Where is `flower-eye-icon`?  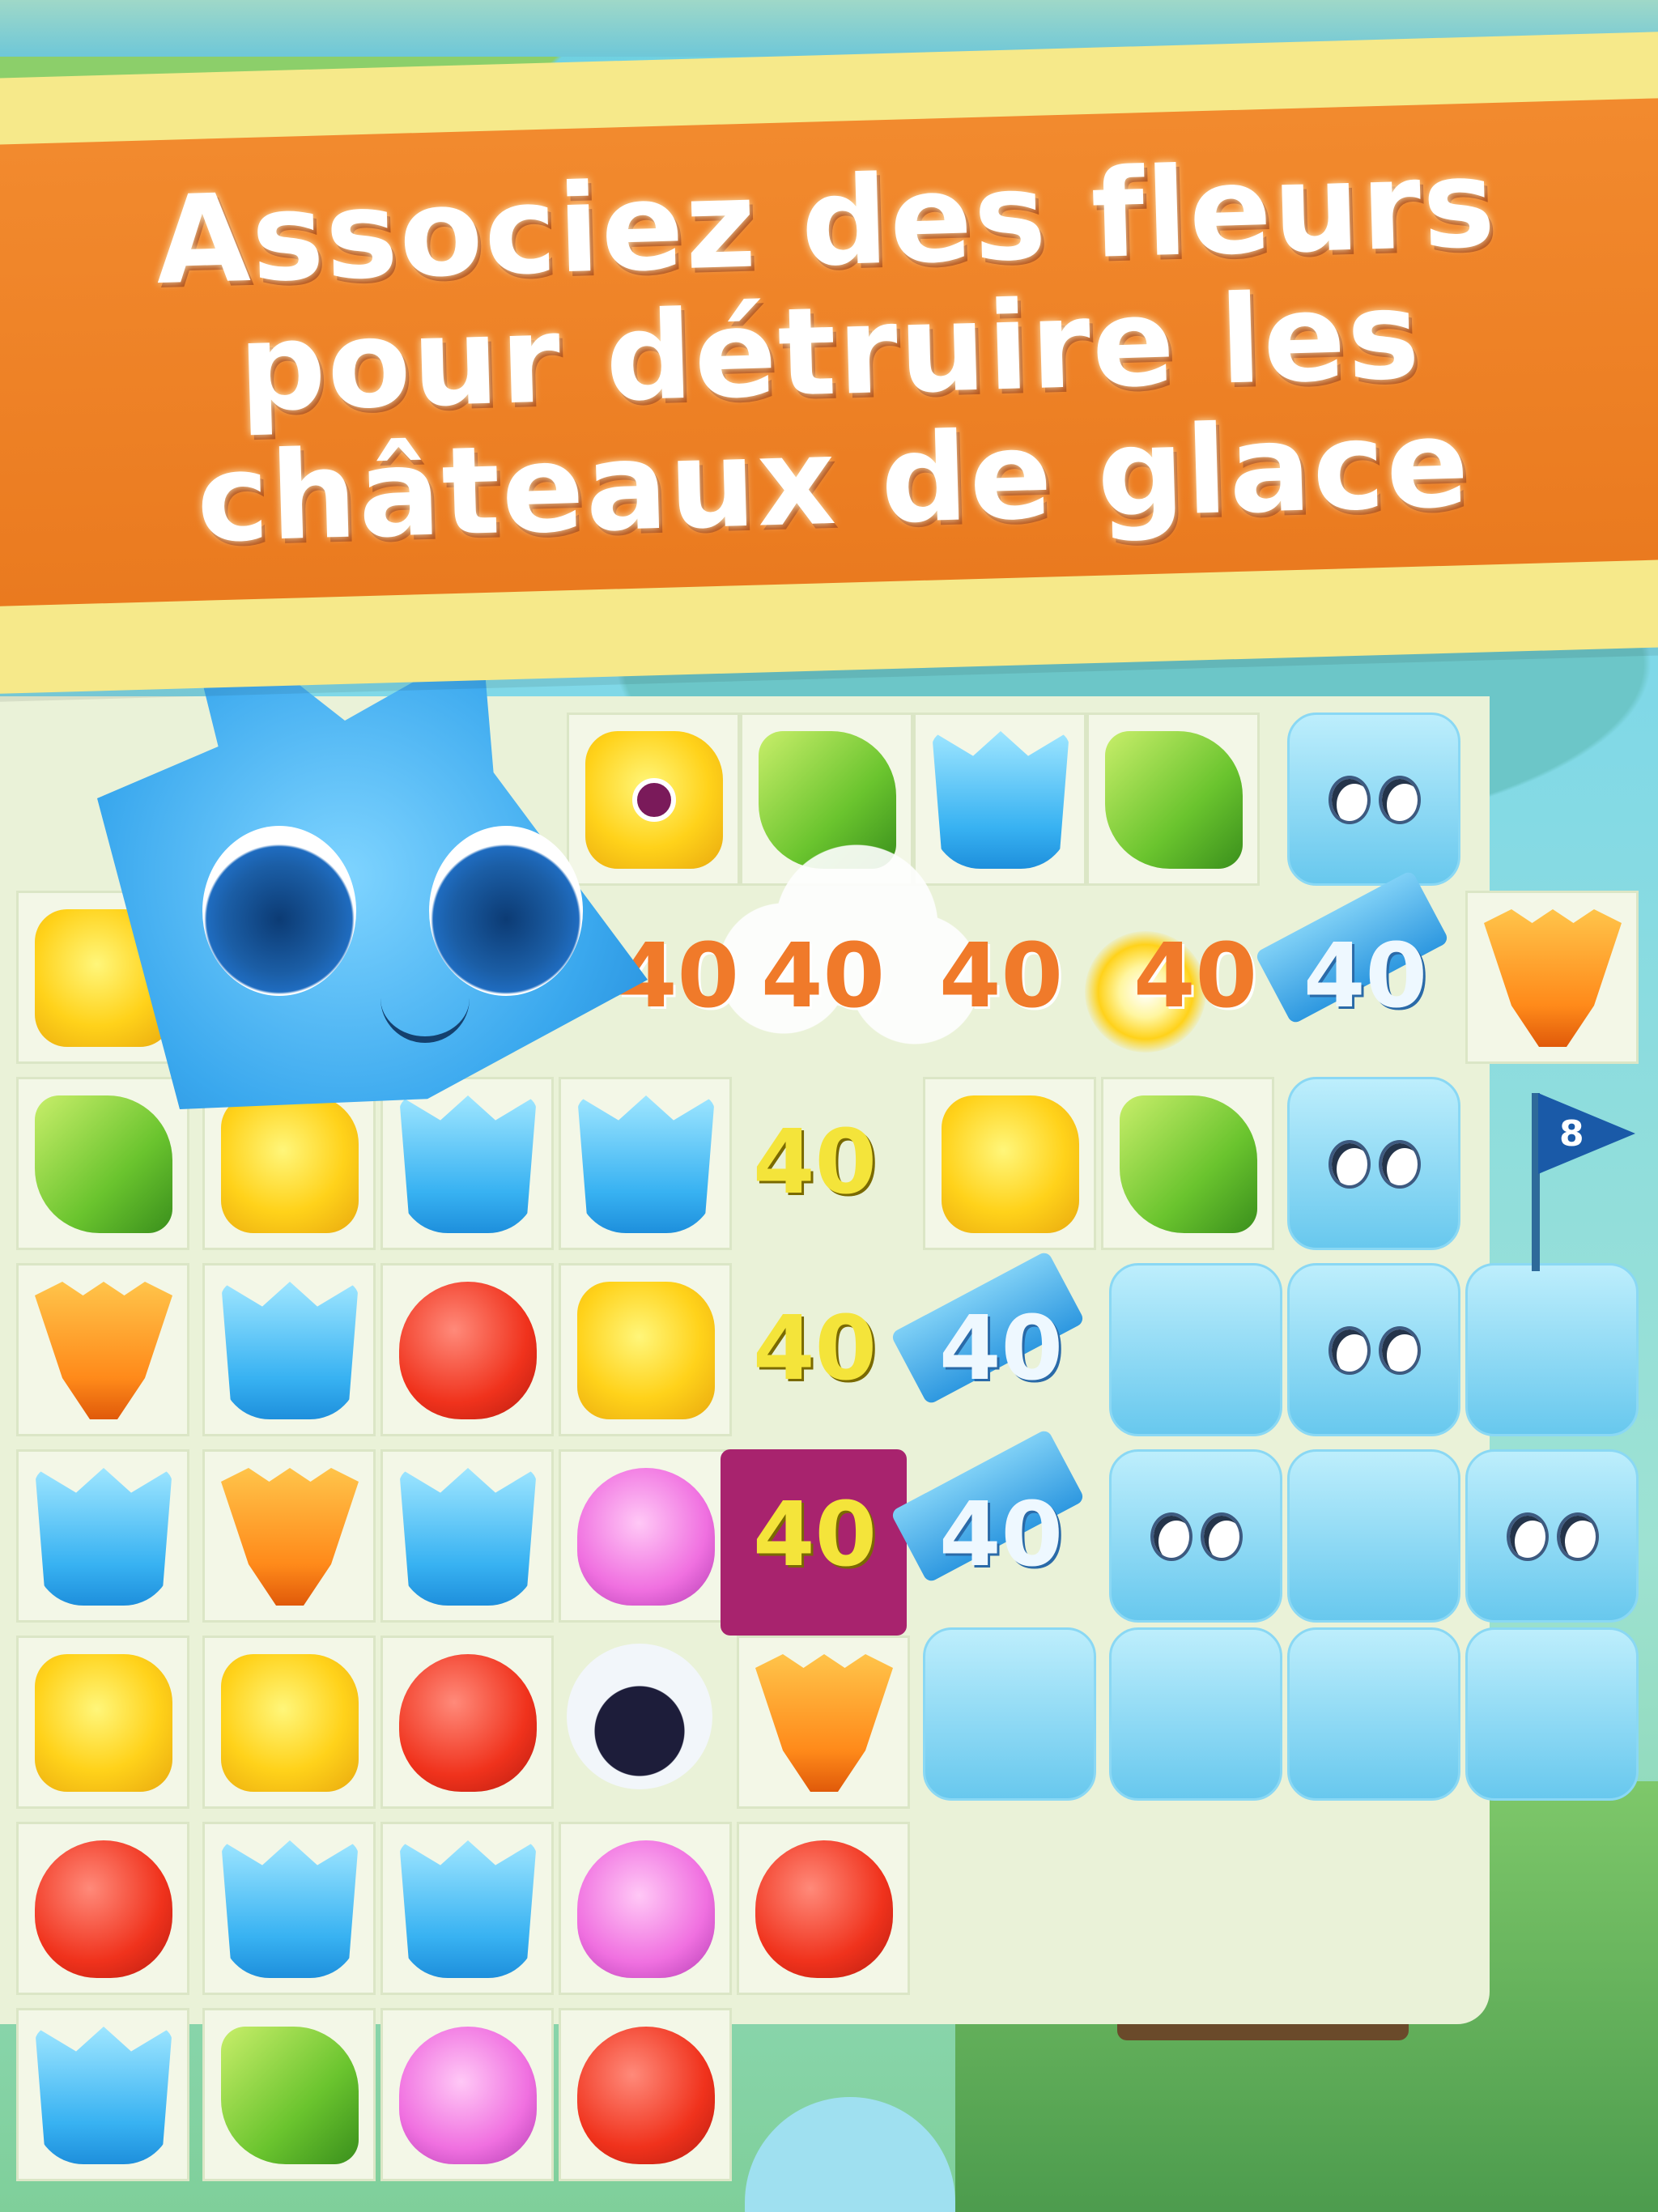 flower-eye-icon is located at coordinates (654, 800).